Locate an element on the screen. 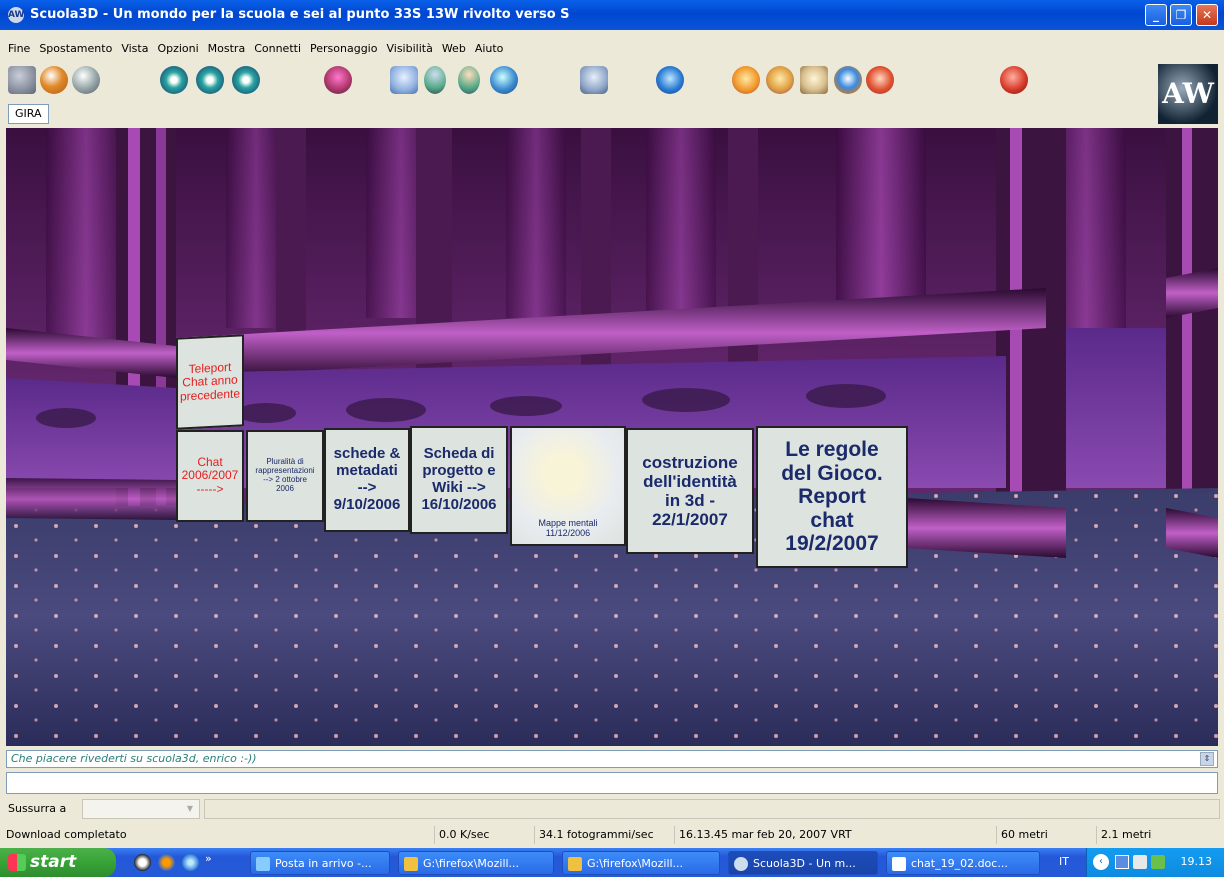 The image size is (1224, 877). chat-icon is located at coordinates (594, 80).